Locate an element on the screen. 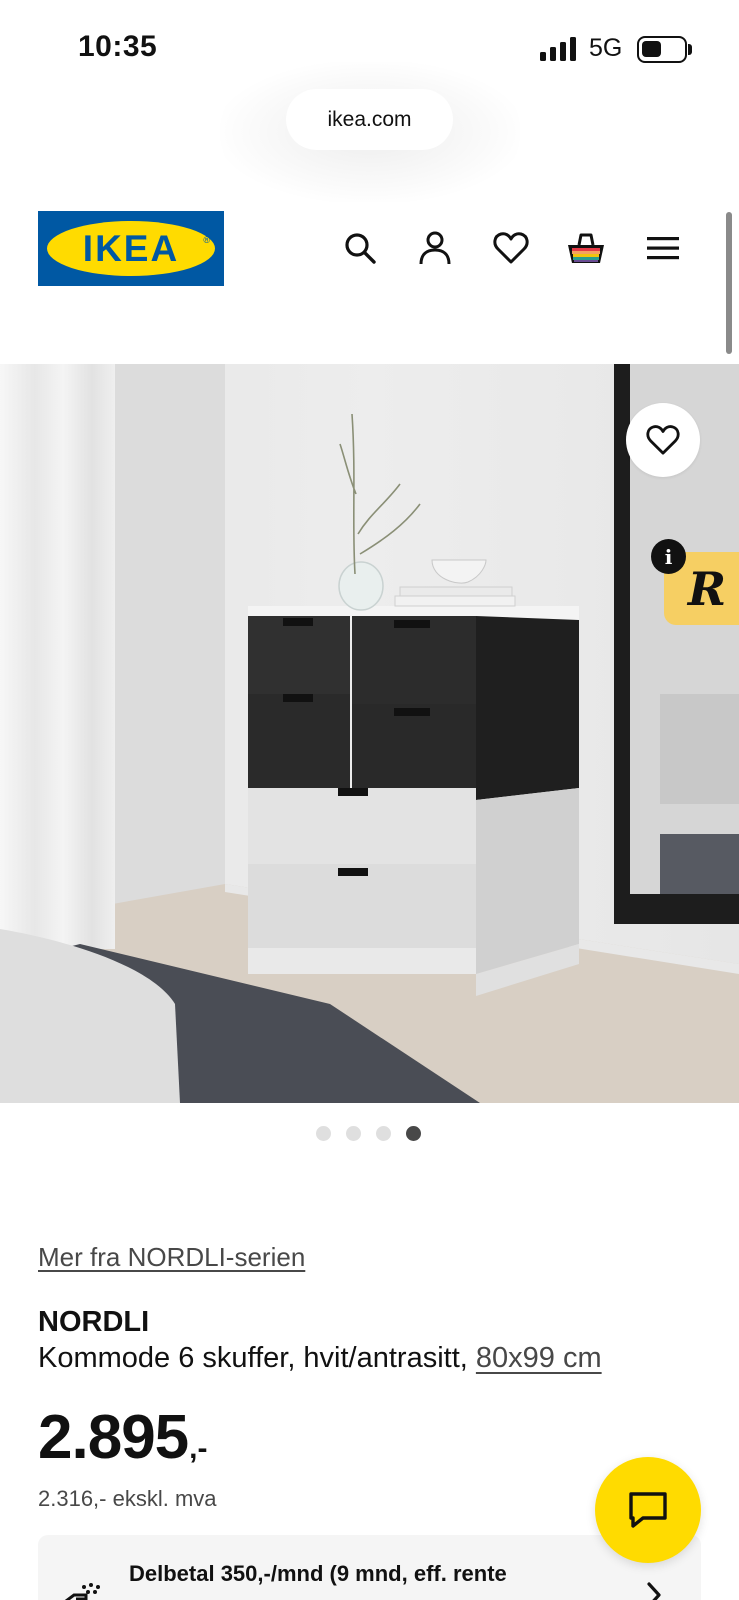 The width and height of the screenshot is (739, 1600). chat-bubble-icon is located at coordinates (648, 1510).